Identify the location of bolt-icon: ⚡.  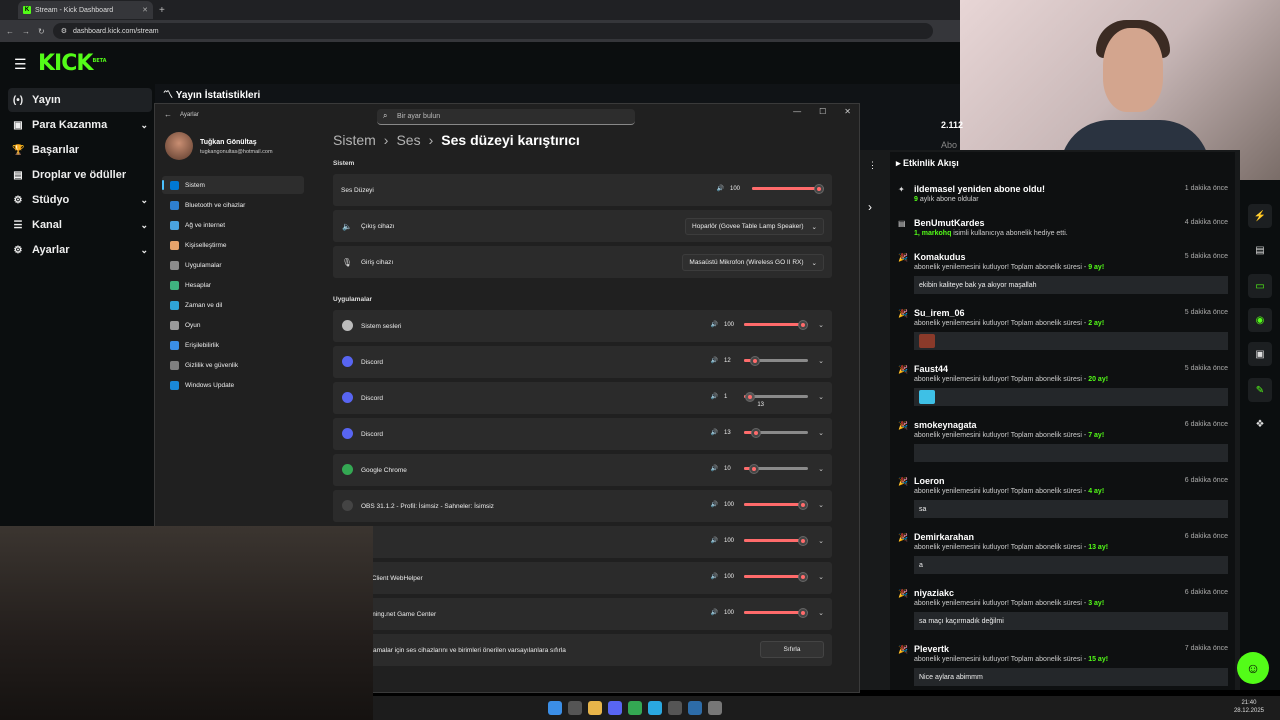
(1260, 216).